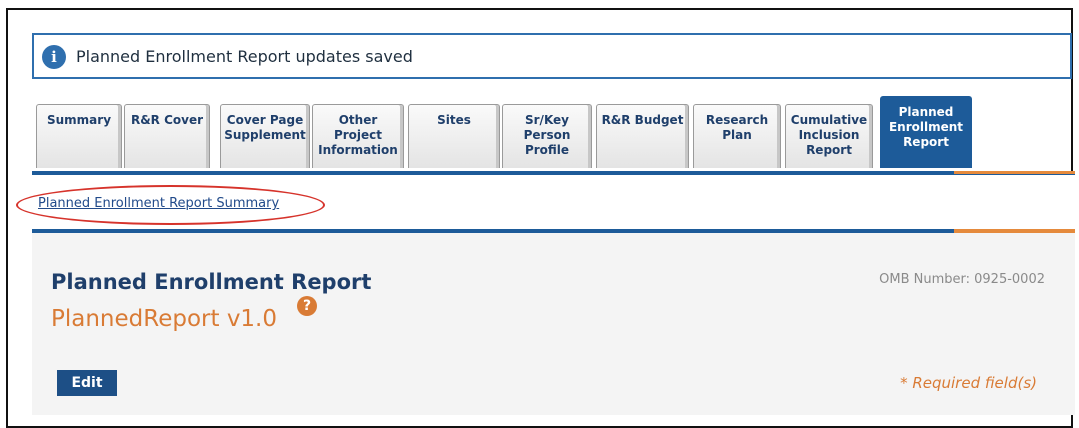 The image size is (1079, 428). I want to click on accent-edge, so click(1014, 172).